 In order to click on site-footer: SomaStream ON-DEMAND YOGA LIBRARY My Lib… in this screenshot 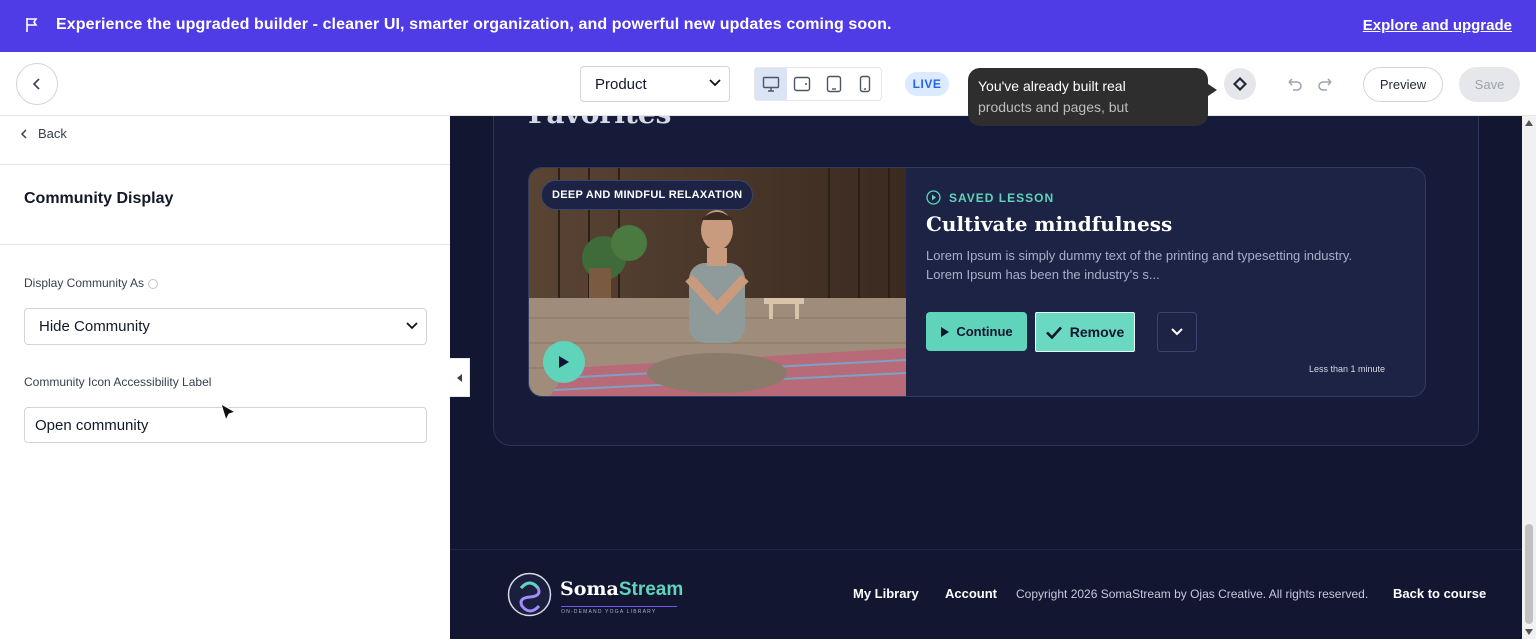, I will do `click(986, 594)`.